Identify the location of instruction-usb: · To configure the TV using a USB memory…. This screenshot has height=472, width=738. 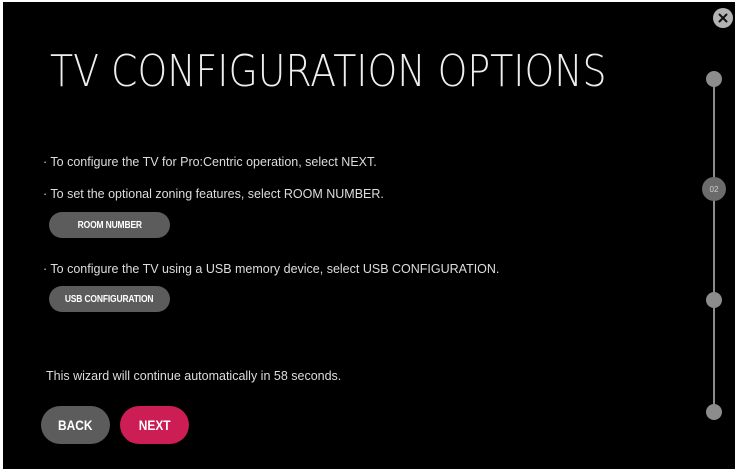
(271, 269).